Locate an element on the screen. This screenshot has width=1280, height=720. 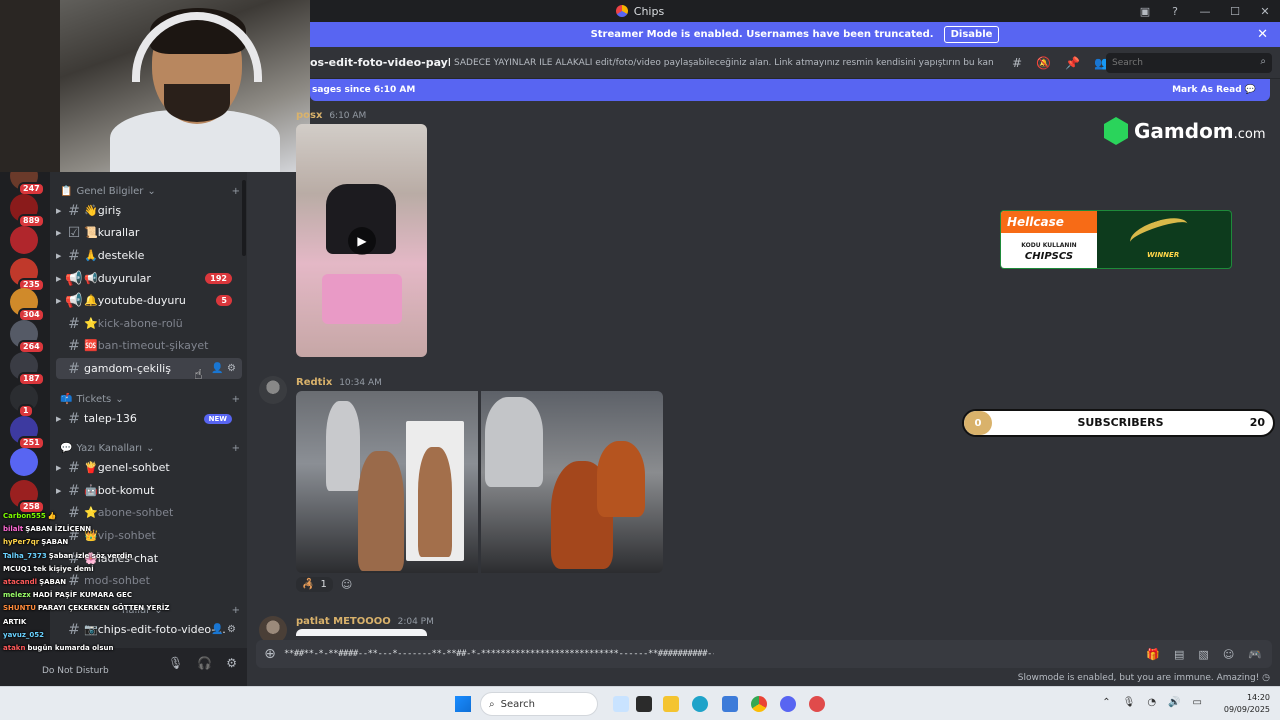
add-attachment-icon: ⊕ is located at coordinates (270, 654).